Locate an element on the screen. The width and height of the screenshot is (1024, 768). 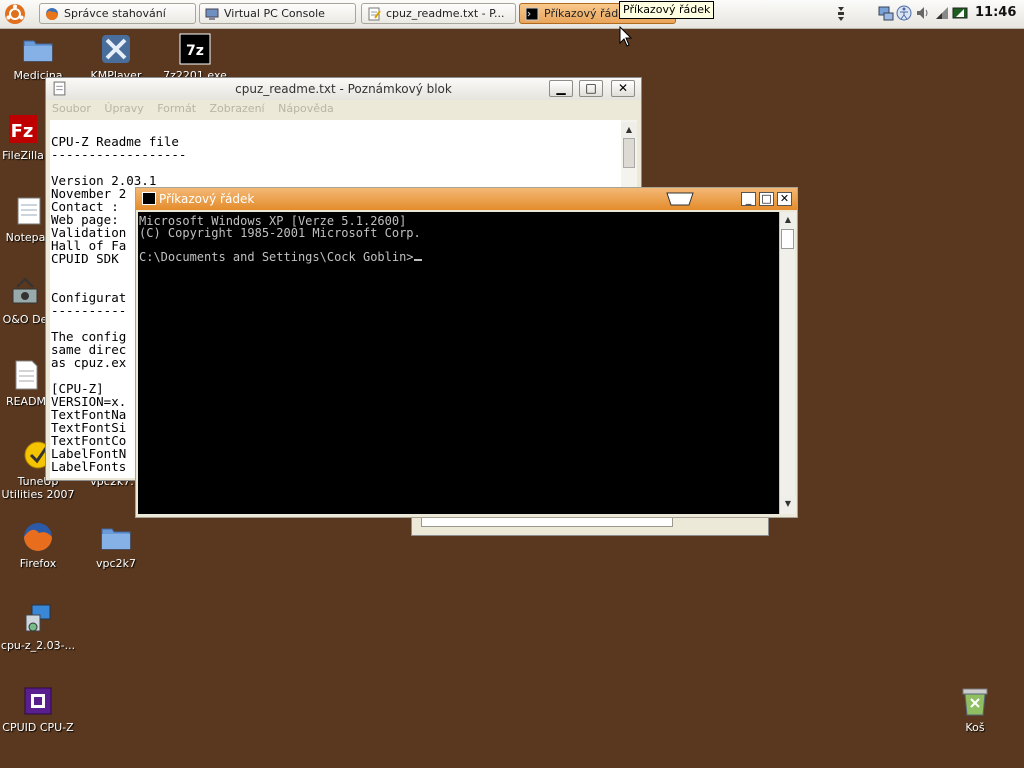
minimize-button: _ is located at coordinates (748, 199).